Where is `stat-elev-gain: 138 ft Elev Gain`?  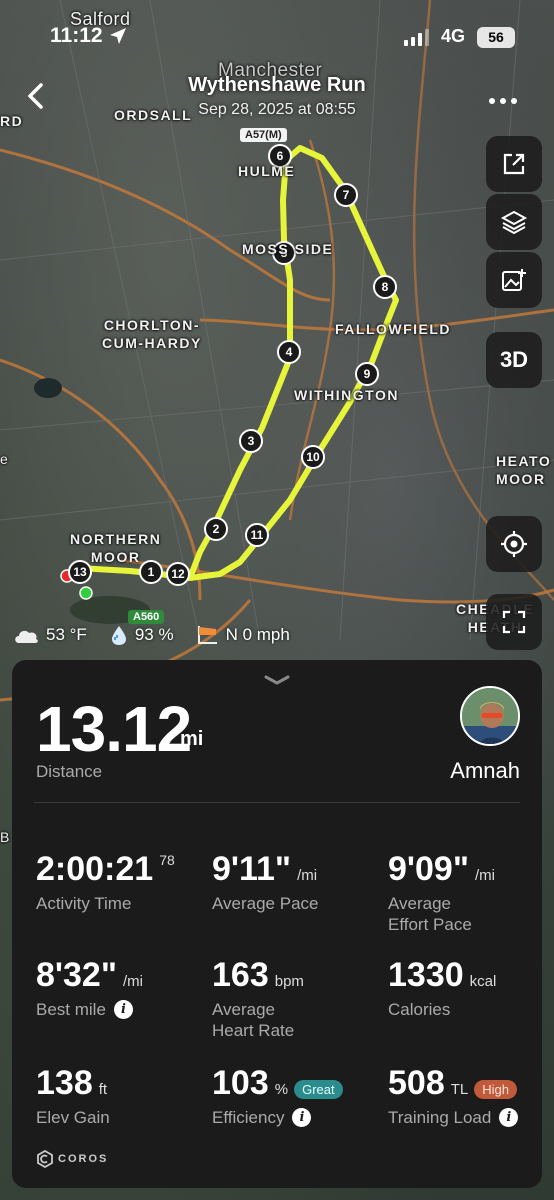 stat-elev-gain: 138 ft Elev Gain is located at coordinates (73, 1096).